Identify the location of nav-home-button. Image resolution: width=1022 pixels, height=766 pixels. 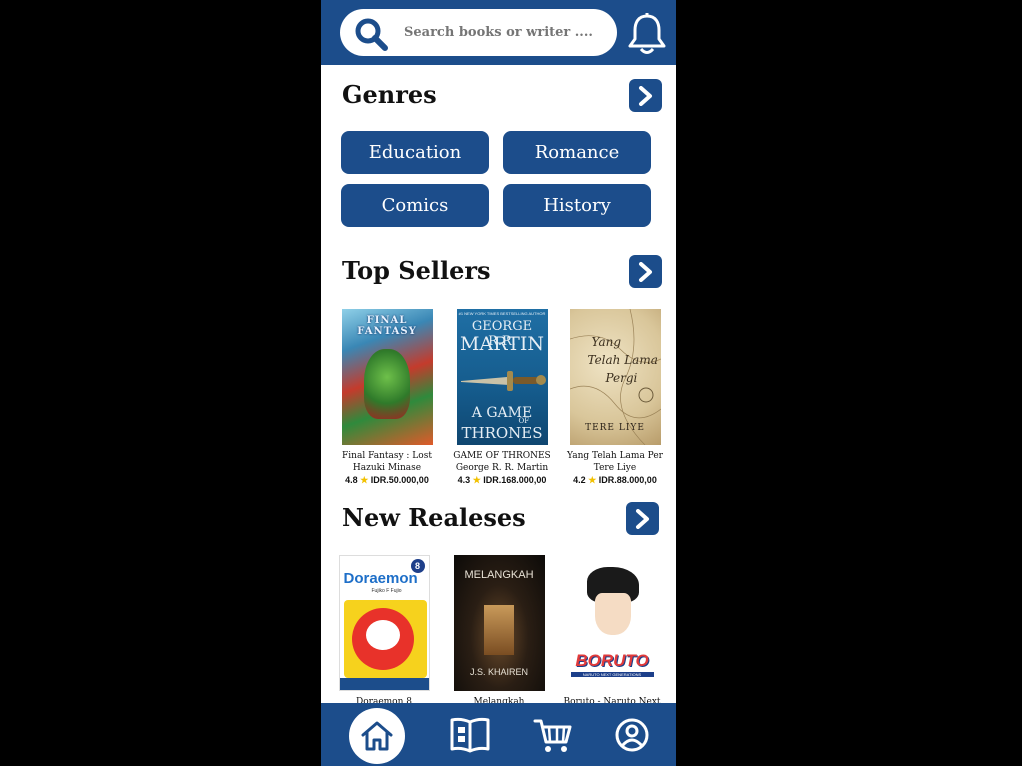
(377, 736).